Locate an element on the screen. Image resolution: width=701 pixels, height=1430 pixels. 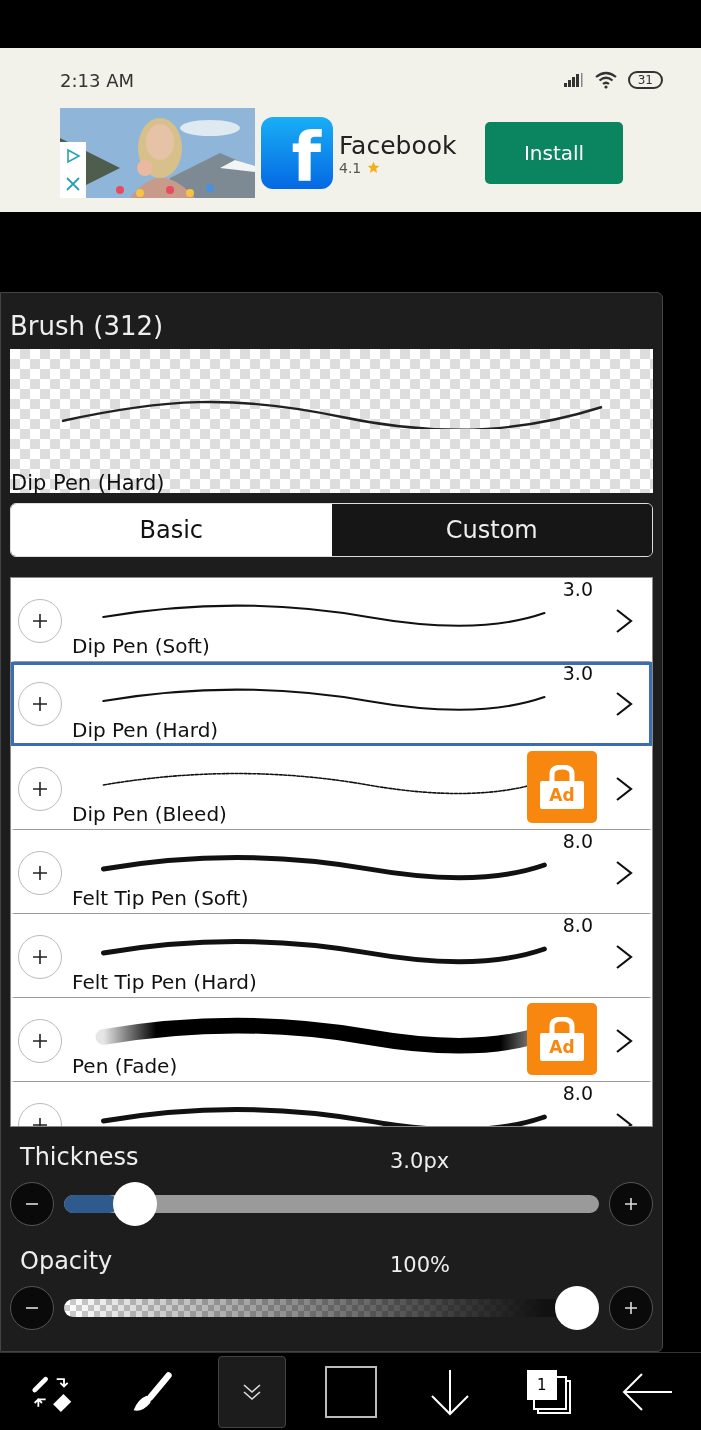
tab: Basic is located at coordinates (171, 530).